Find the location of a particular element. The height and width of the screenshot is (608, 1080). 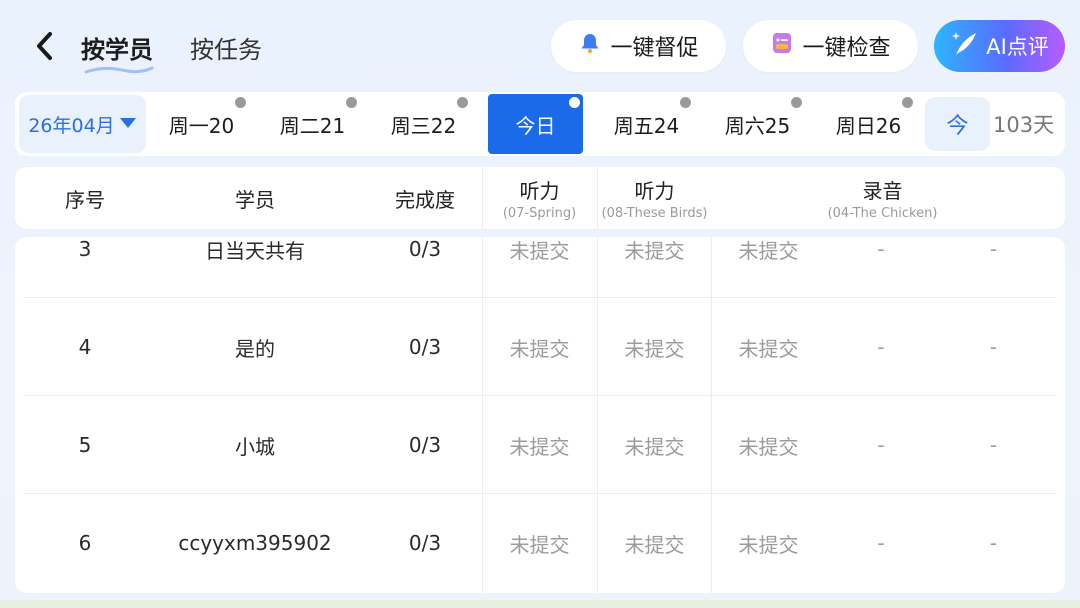

check-all-label: 一键检查 is located at coordinates (846, 48).